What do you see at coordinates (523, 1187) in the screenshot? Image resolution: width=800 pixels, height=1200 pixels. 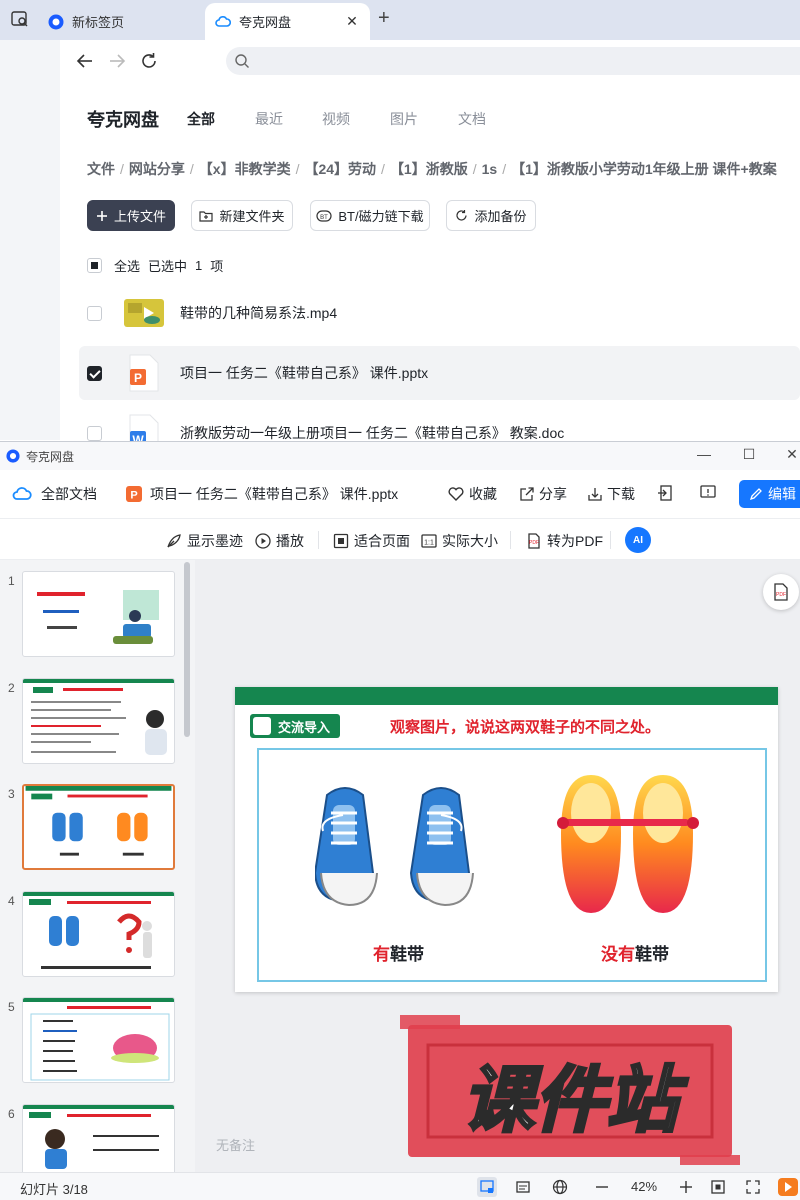 I see `notes-view-icon` at bounding box center [523, 1187].